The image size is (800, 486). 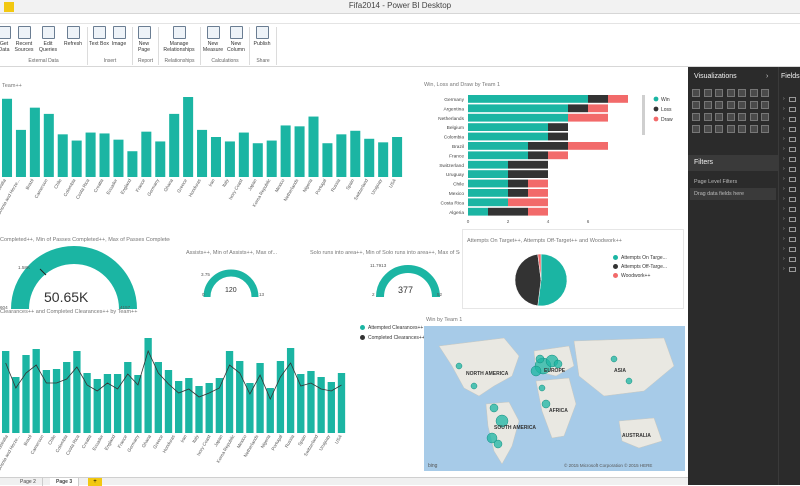 What do you see at coordinates (719, 117) in the screenshot?
I see `map-icon` at bounding box center [719, 117].